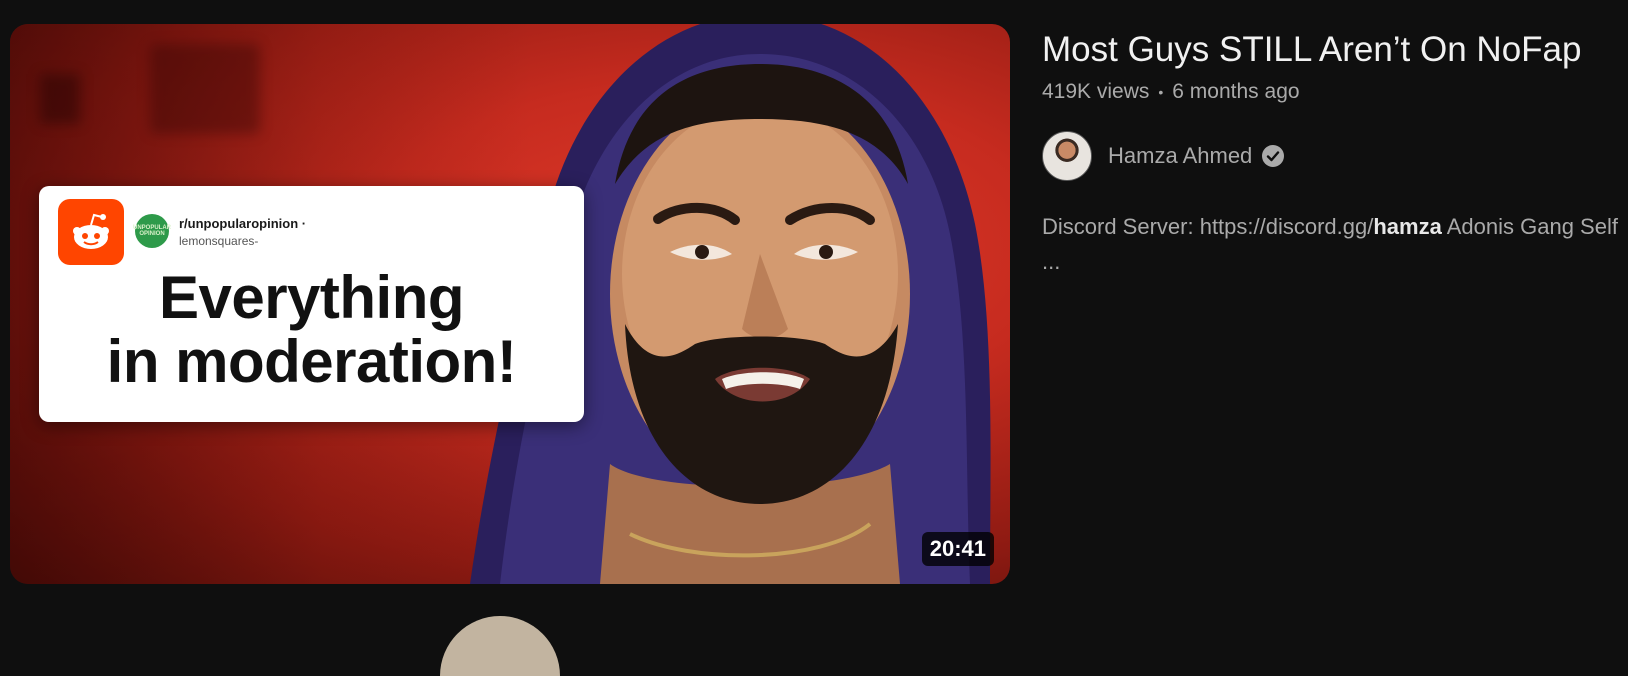 This screenshot has height=676, width=1628. What do you see at coordinates (91, 232) in the screenshot?
I see `reddit-logo-icon` at bounding box center [91, 232].